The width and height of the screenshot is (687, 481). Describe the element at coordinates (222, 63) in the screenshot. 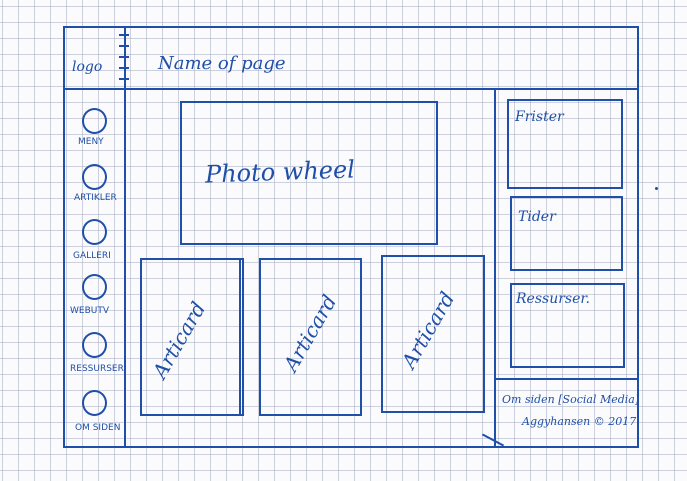

I see `page-title: Name of page` at that location.